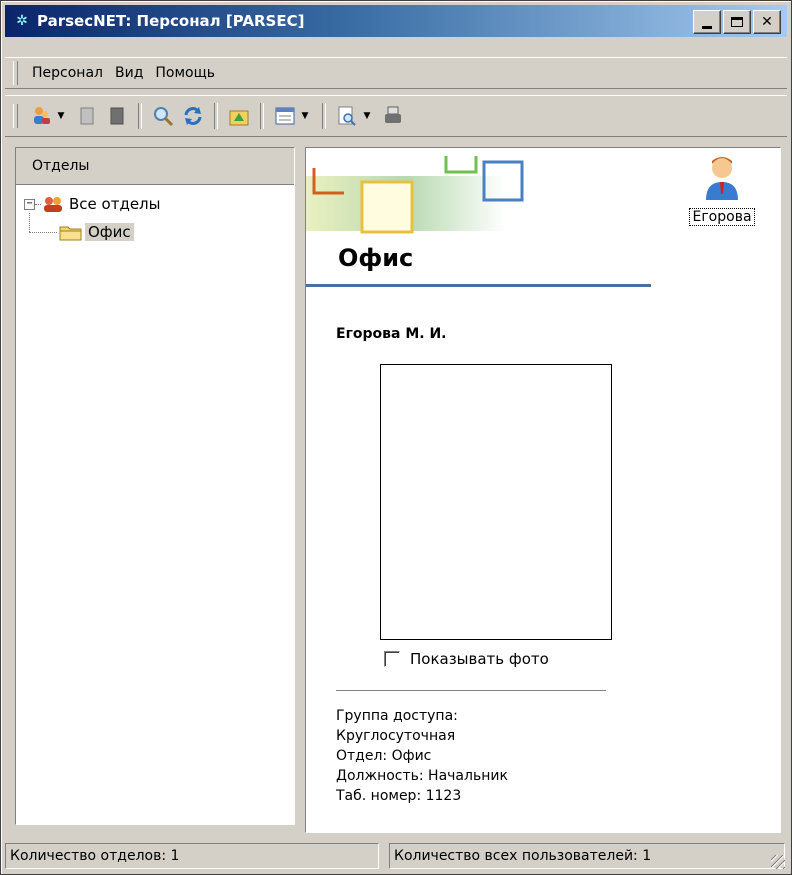 The height and width of the screenshot is (875, 792). I want to click on access-group-label: Группа доступа:, so click(397, 716).